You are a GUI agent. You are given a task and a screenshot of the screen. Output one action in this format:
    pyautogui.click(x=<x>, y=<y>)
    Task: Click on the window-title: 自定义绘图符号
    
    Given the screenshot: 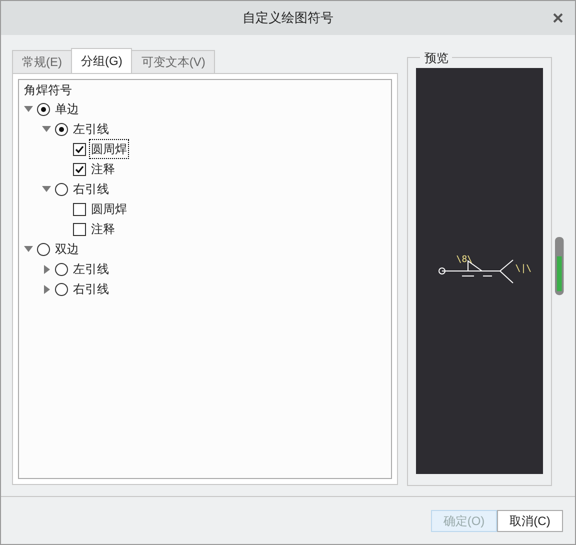 What is the action you would take?
    pyautogui.click(x=288, y=18)
    